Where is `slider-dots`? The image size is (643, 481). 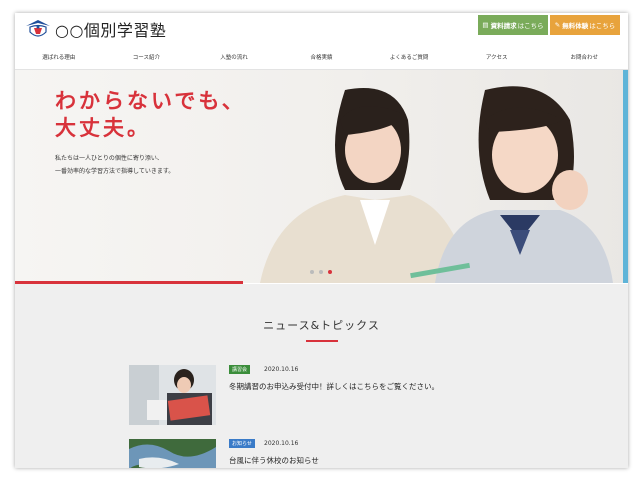
slider-dots is located at coordinates (321, 272).